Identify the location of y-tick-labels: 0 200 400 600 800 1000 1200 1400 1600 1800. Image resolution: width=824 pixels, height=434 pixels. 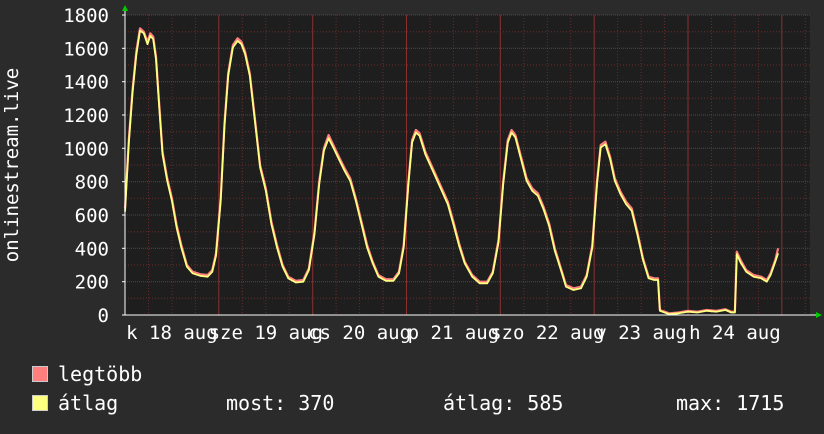
(86, 166).